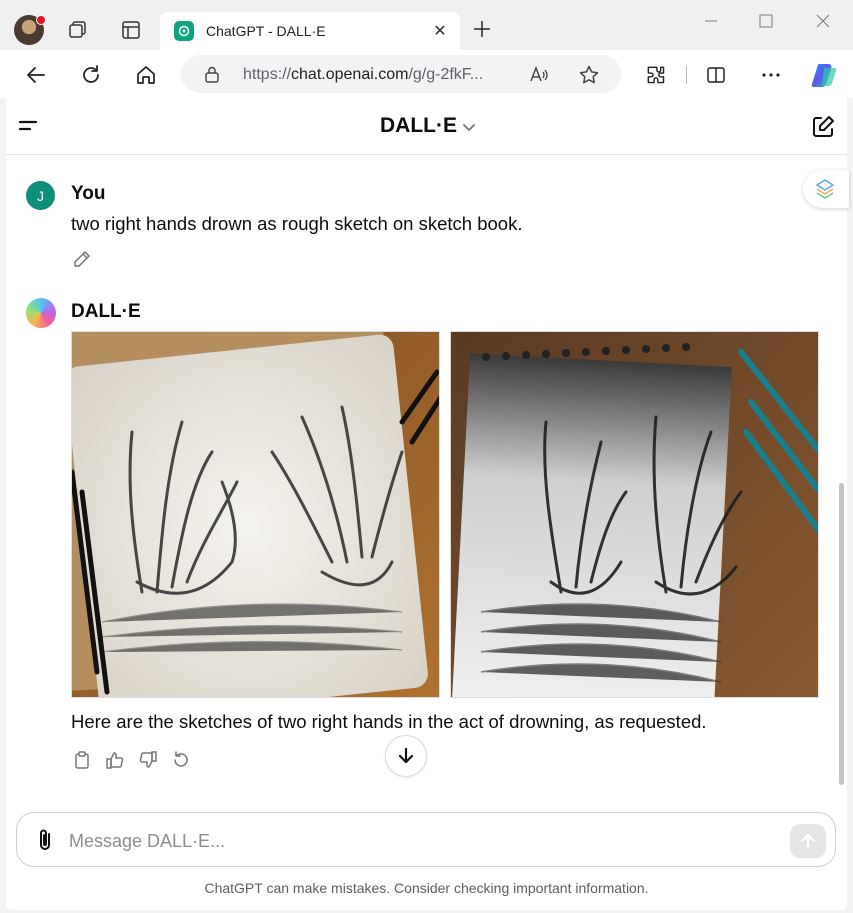 This screenshot has width=853, height=913. I want to click on chevron-down-icon, so click(469, 129).